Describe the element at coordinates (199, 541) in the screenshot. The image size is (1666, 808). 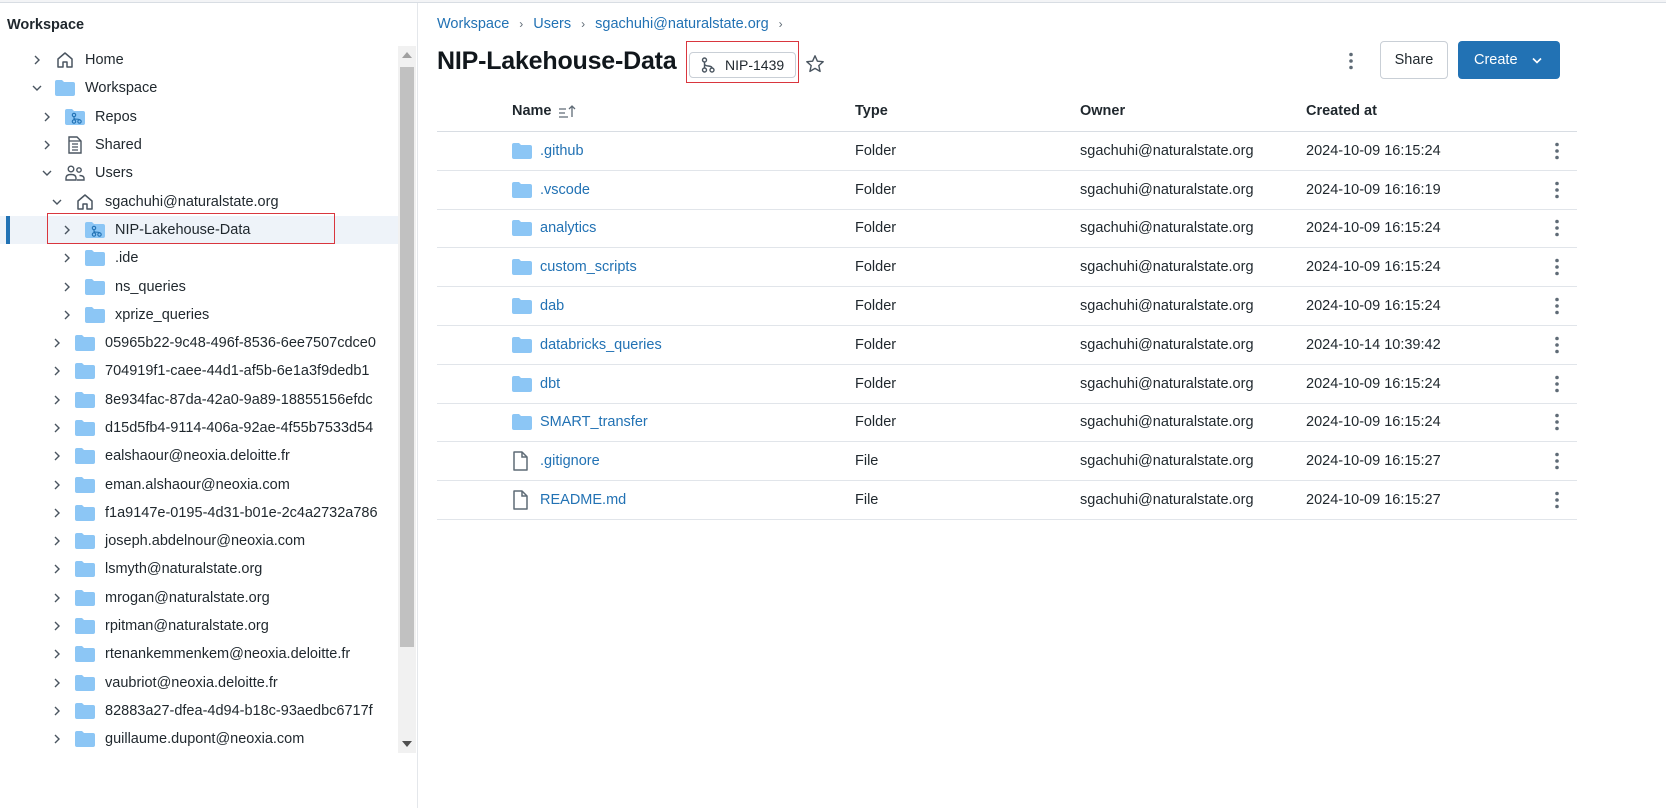
I see `tree-item: joseph.abdelnour@neoxia.com` at that location.